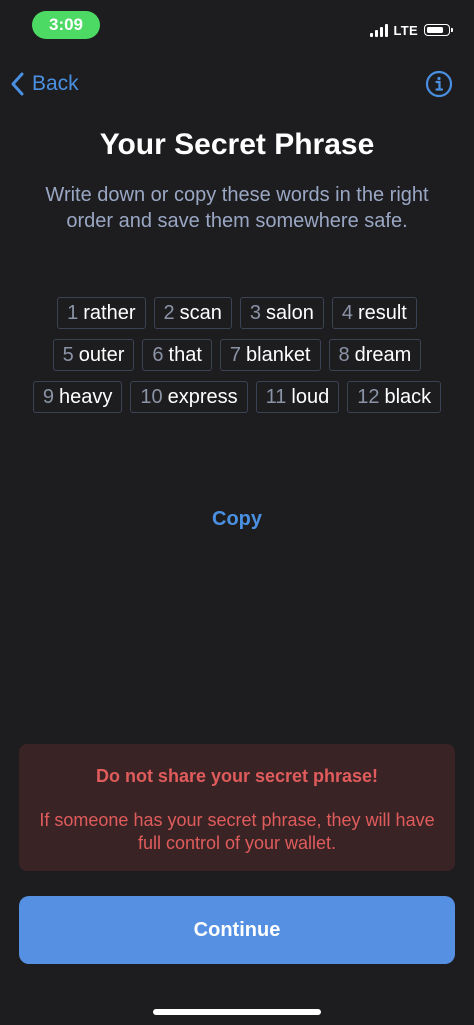  I want to click on word-number: 6, so click(158, 354).